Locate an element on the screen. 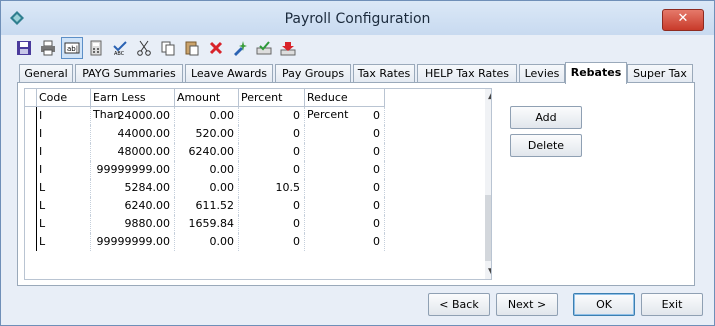 The height and width of the screenshot is (326, 715). tab-help-tax-rates: HELP Tax Rates is located at coordinates (467, 73).